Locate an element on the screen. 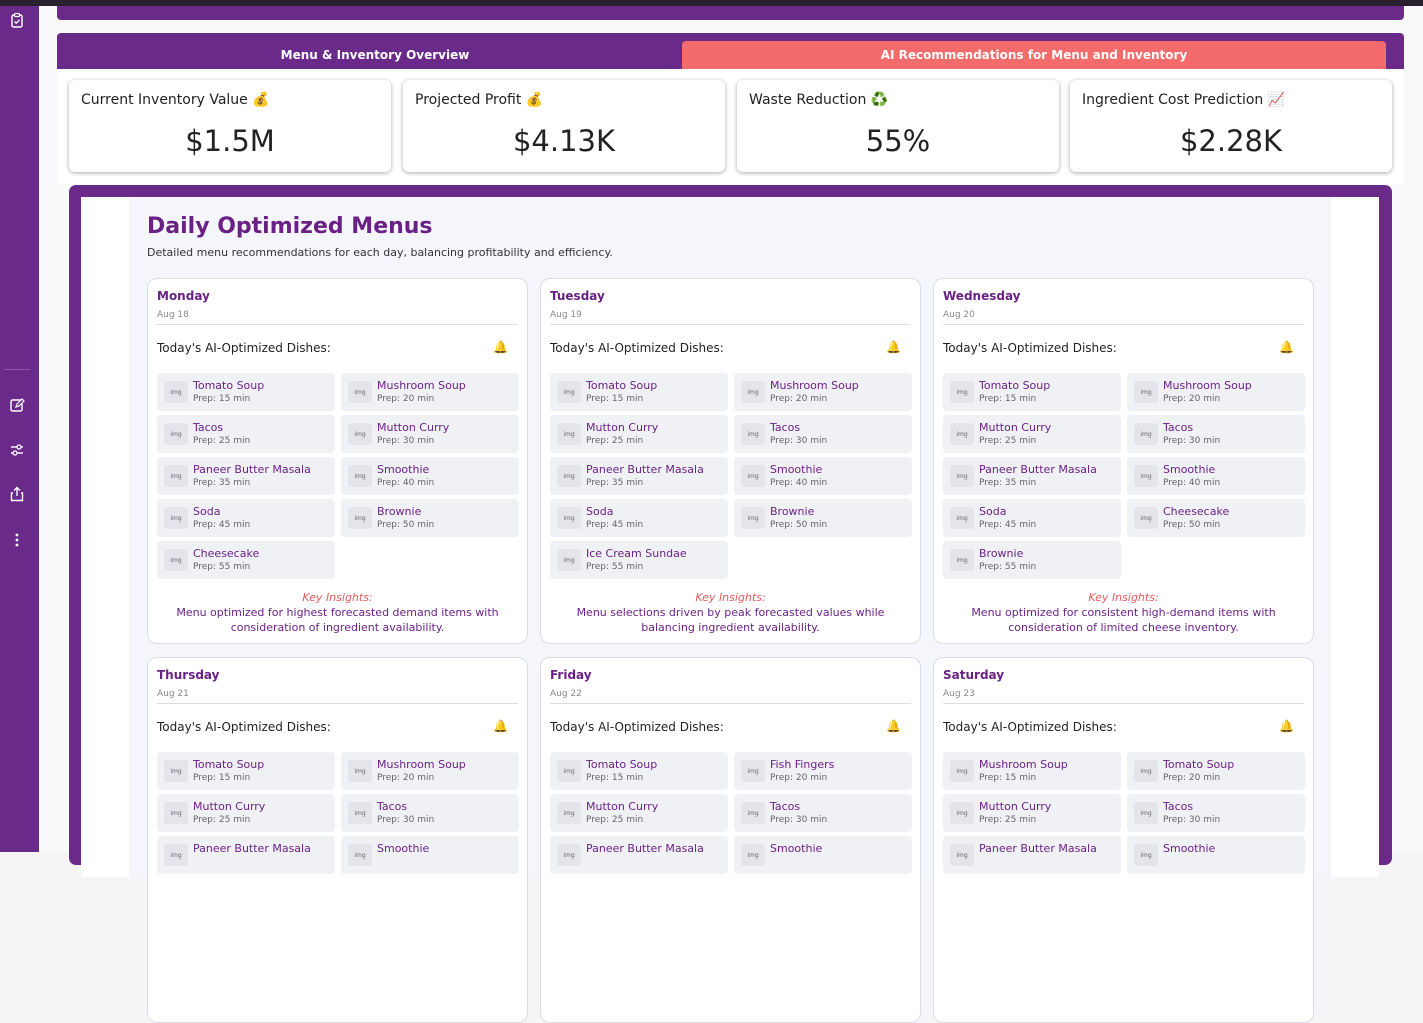  share-icon is located at coordinates (17, 494).